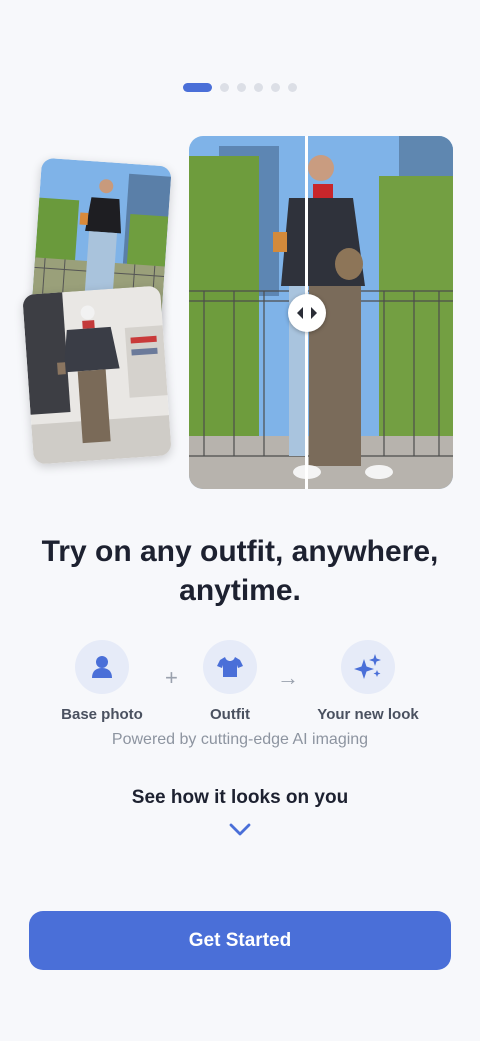 This screenshot has width=480, height=1041. Describe the element at coordinates (240, 940) in the screenshot. I see `get-started-button: Get Started` at that location.